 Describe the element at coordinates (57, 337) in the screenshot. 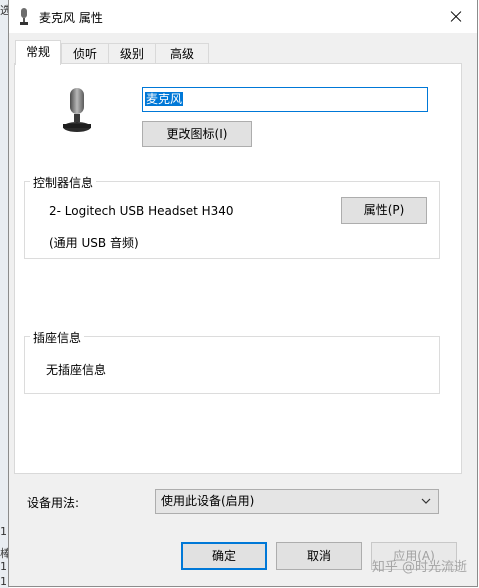

I see `jack-info-heading: 插座信息` at that location.